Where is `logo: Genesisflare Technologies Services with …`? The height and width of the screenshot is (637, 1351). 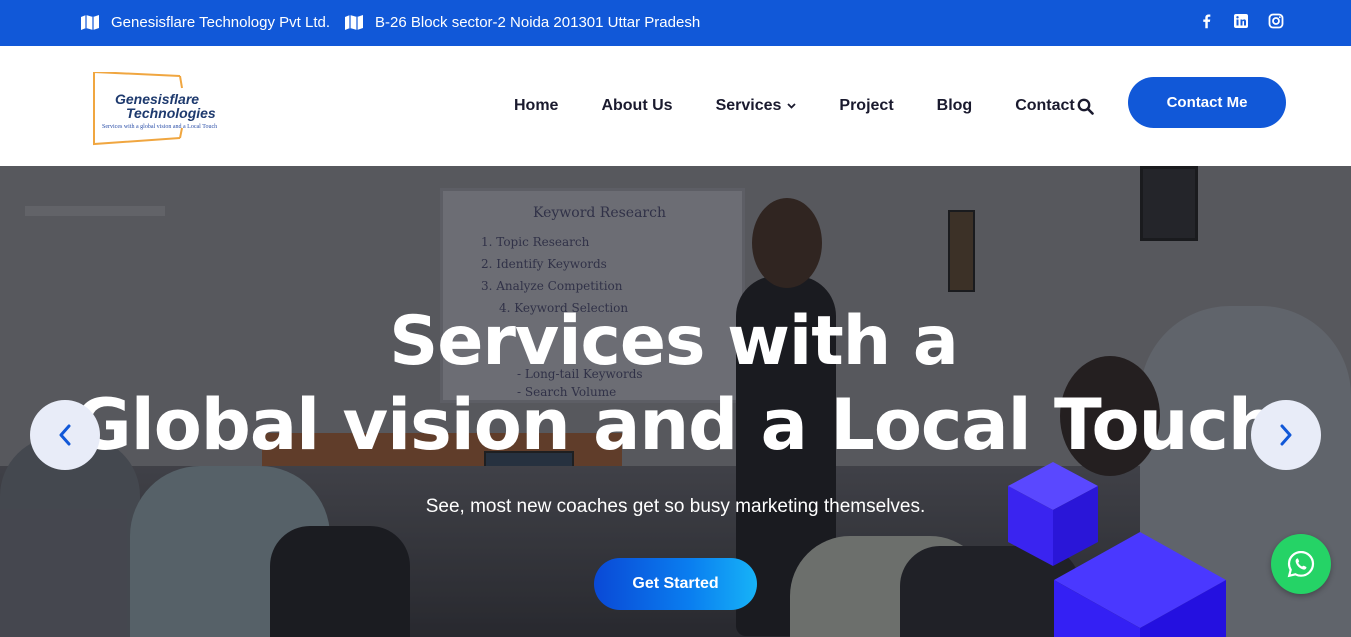 logo: Genesisflare Technologies Services with … is located at coordinates (172, 109).